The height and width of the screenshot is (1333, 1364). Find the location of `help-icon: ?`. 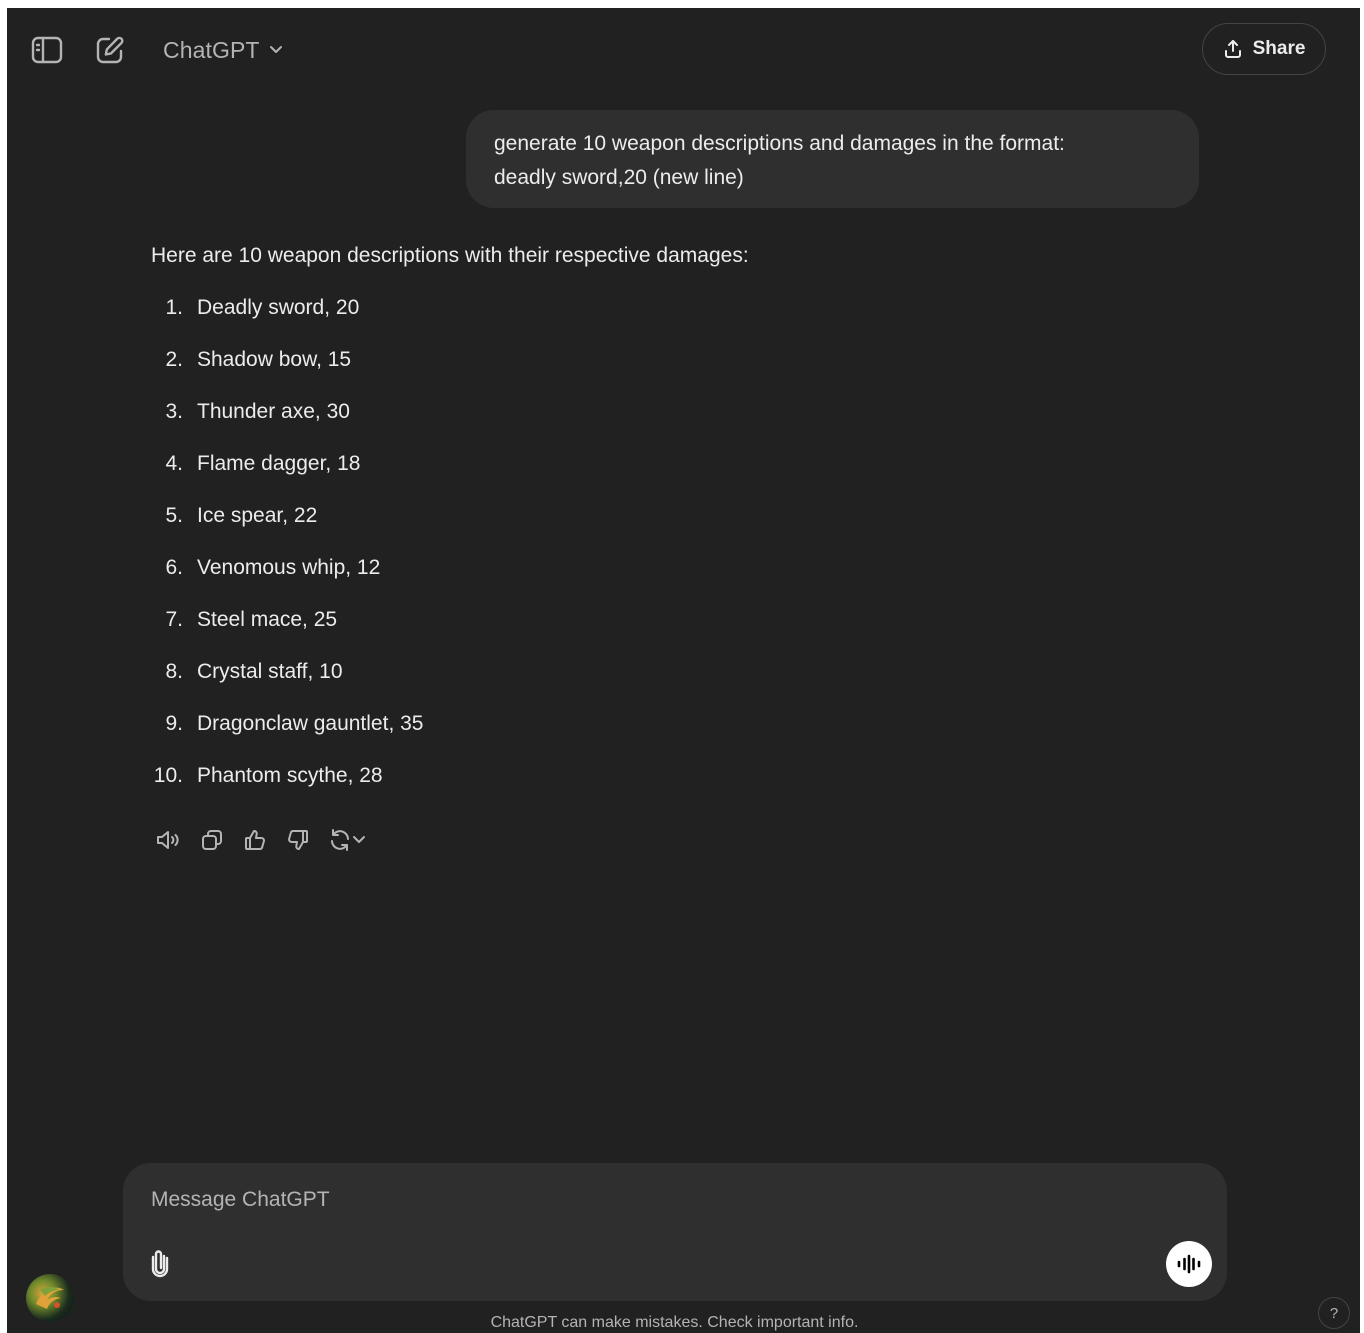

help-icon: ? is located at coordinates (1334, 1313).